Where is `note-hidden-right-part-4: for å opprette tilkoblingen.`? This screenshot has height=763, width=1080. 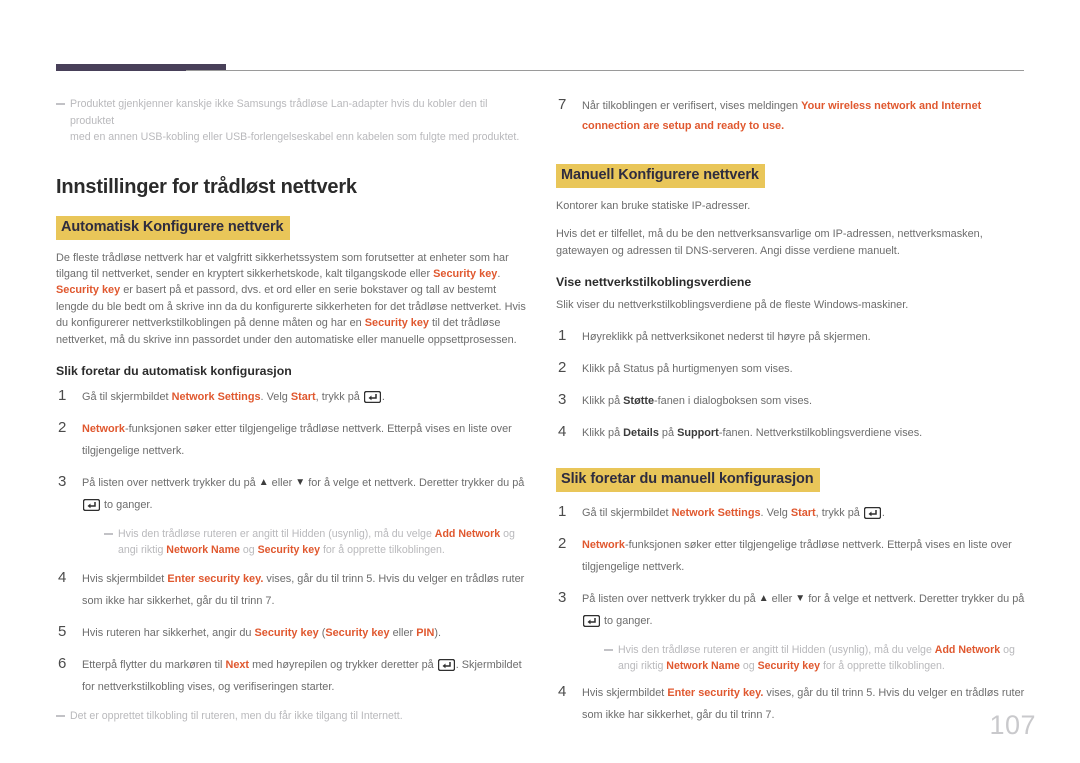 note-hidden-right-part-4: for å opprette tilkoblingen. is located at coordinates (882, 665).